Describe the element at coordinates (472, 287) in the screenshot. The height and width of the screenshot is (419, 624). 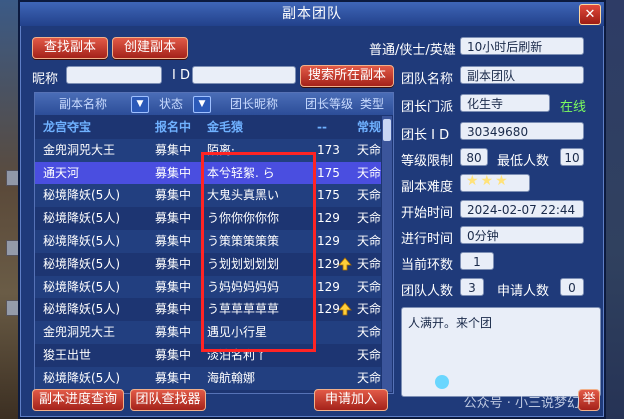
I see `members-value: 3` at that location.